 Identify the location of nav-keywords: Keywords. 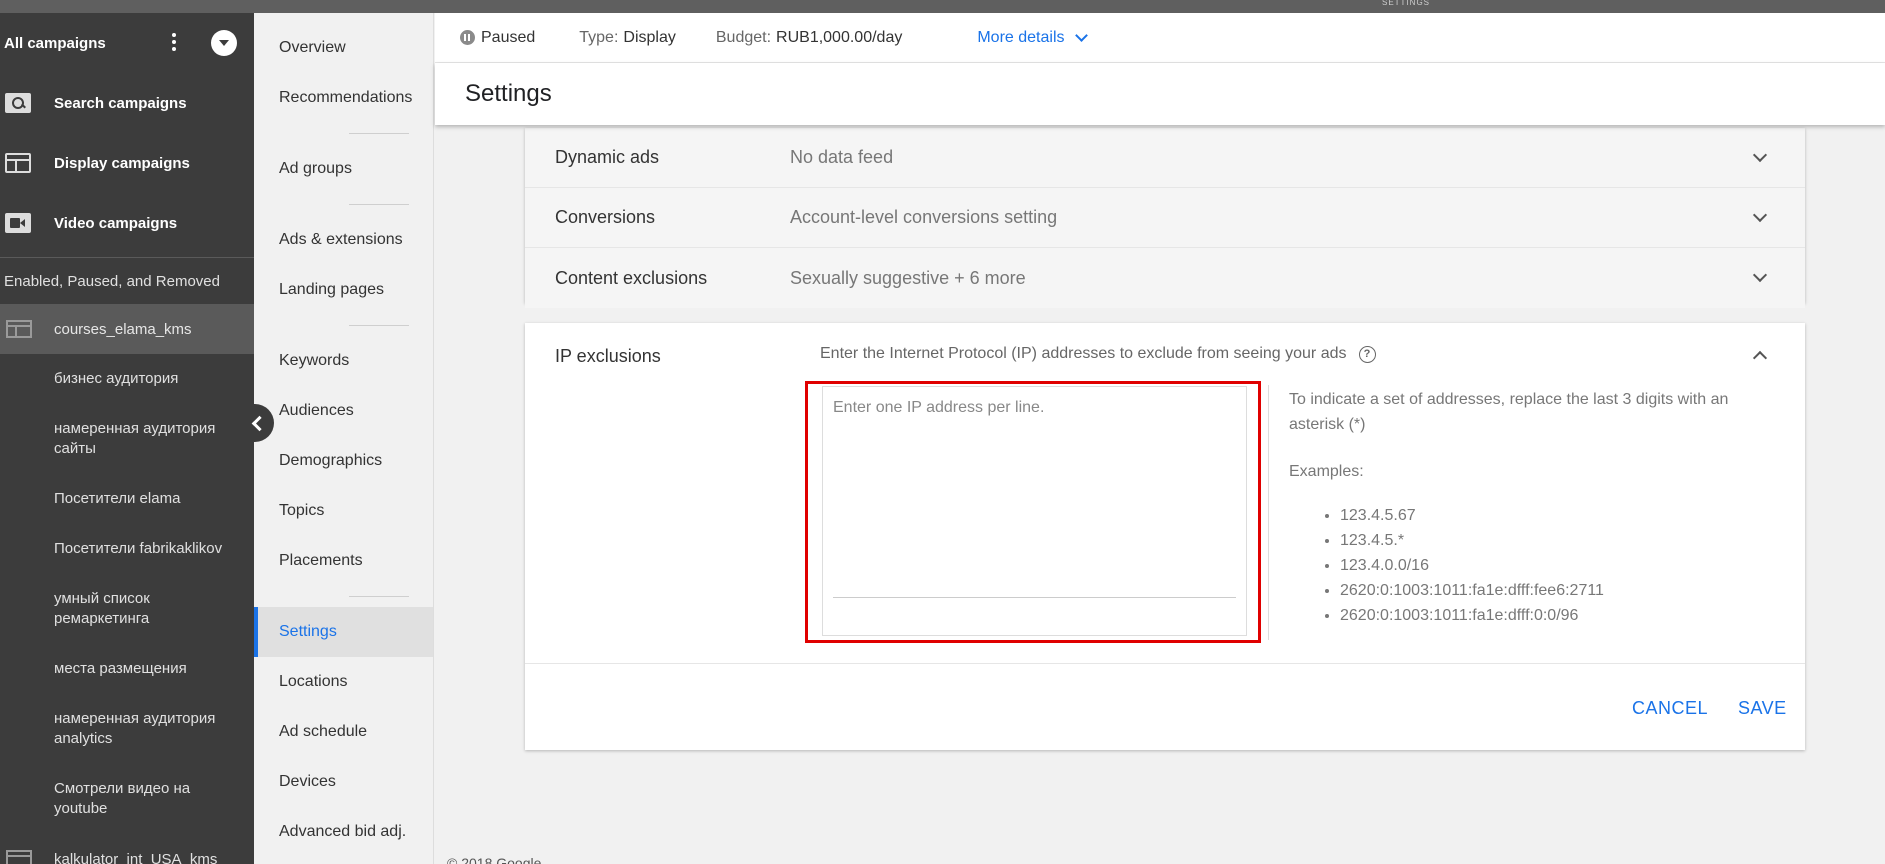
(343, 361).